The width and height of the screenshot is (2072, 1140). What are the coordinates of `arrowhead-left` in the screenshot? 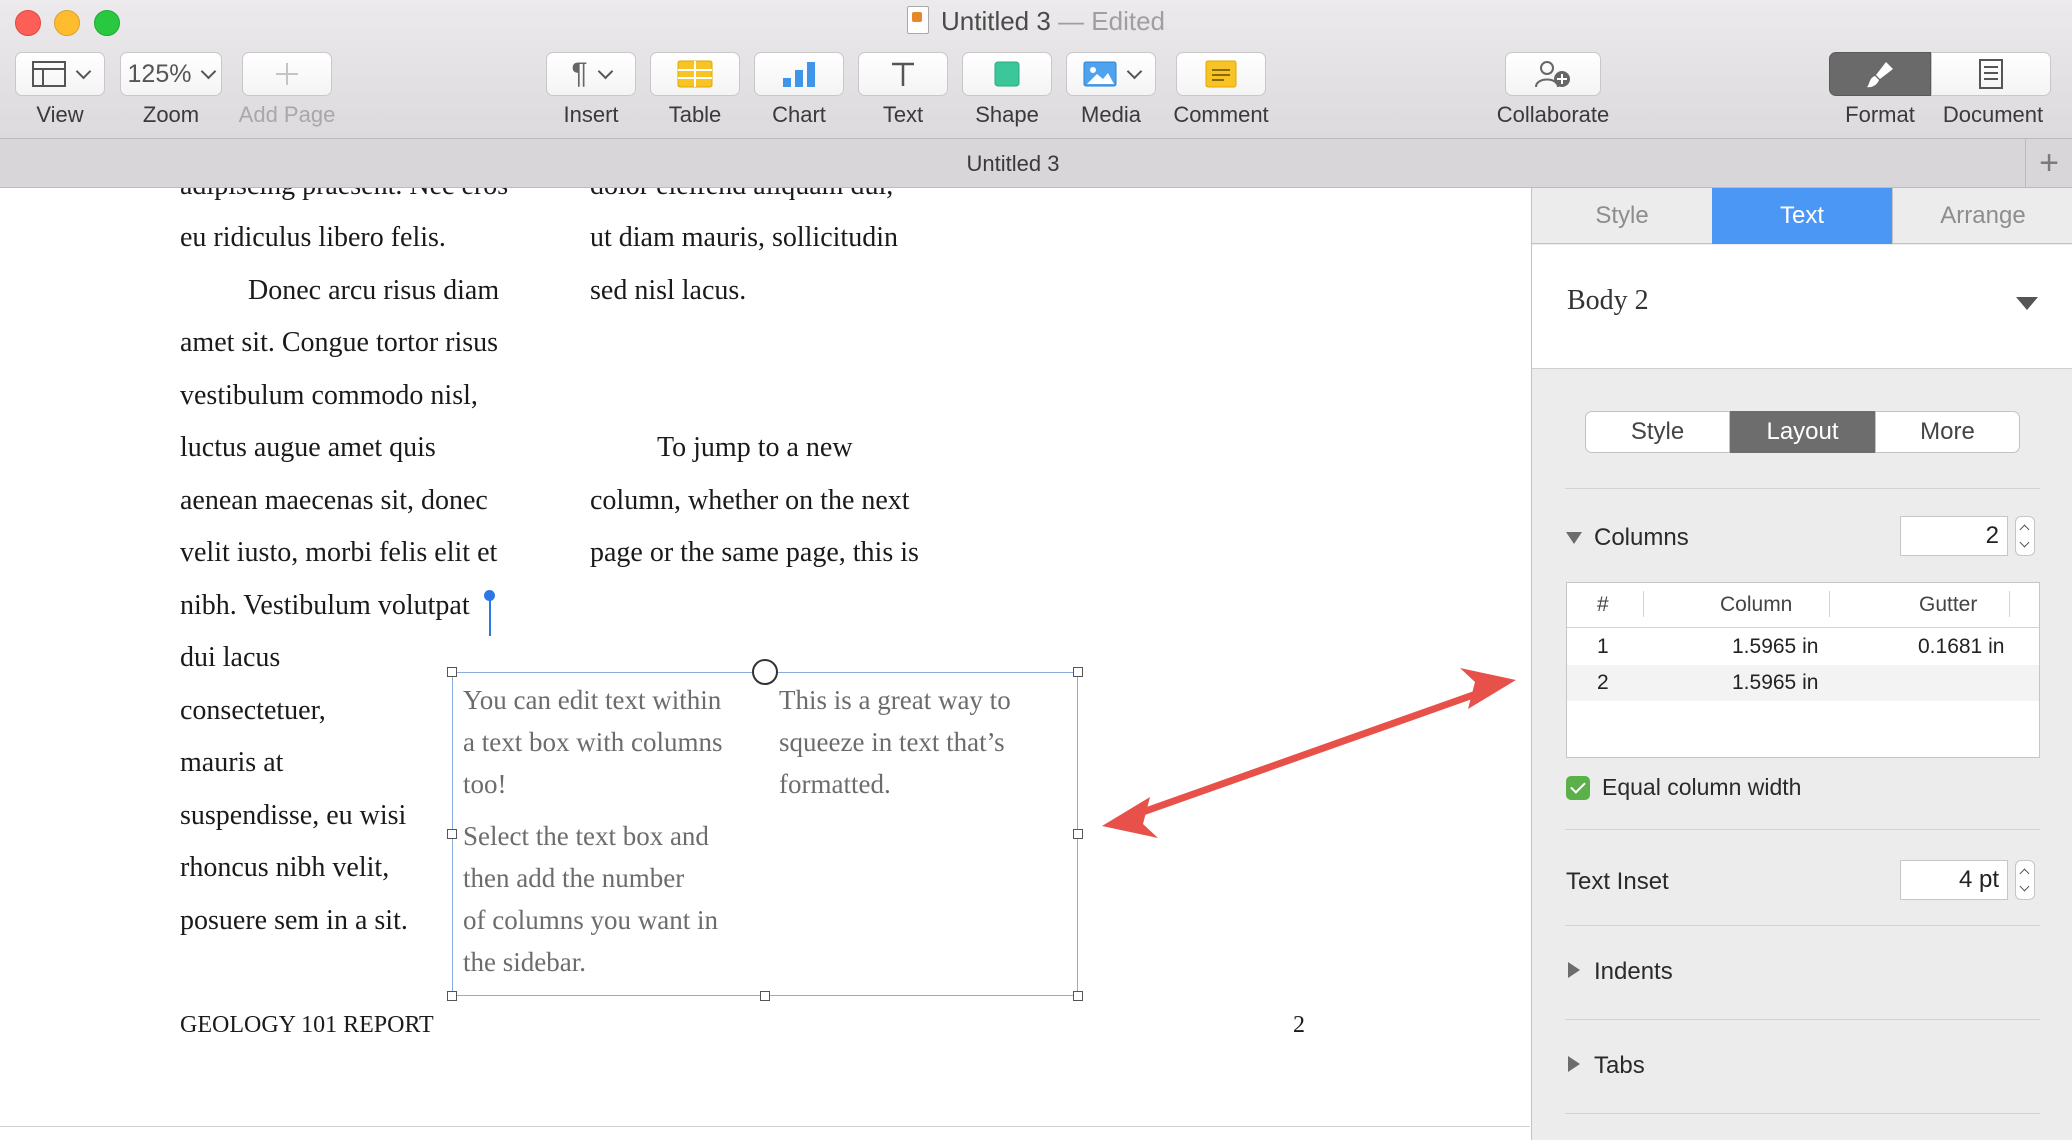 It's located at (1130, 817).